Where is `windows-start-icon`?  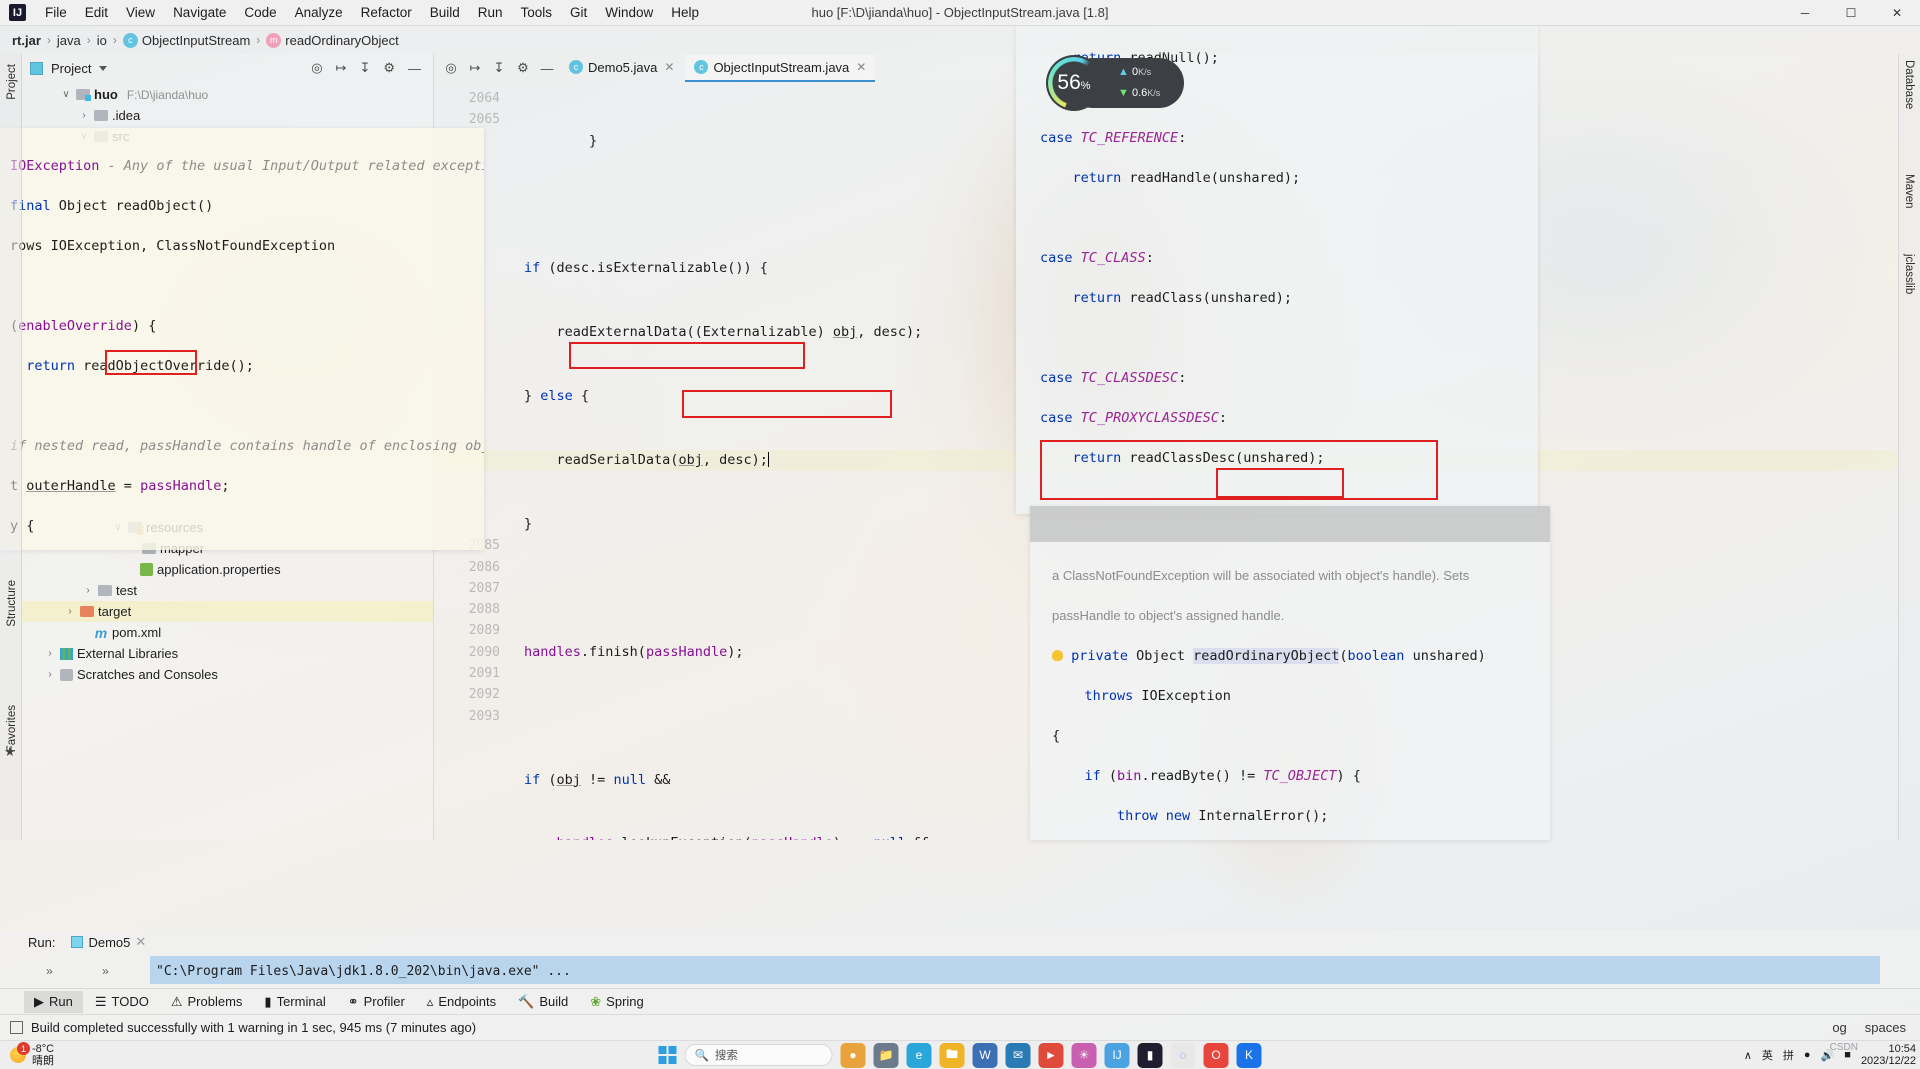 windows-start-icon is located at coordinates (667, 1055).